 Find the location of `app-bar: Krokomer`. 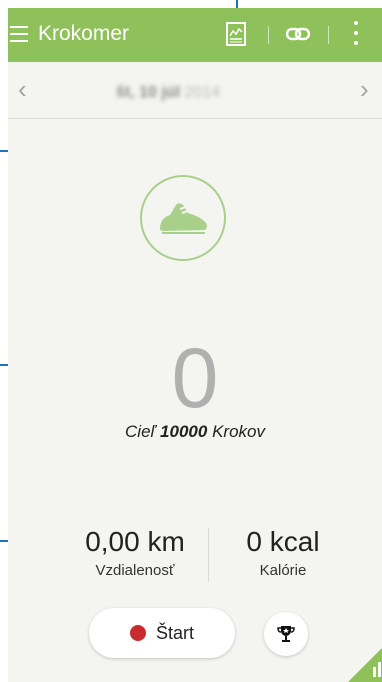

app-bar: Krokomer is located at coordinates (195, 35).